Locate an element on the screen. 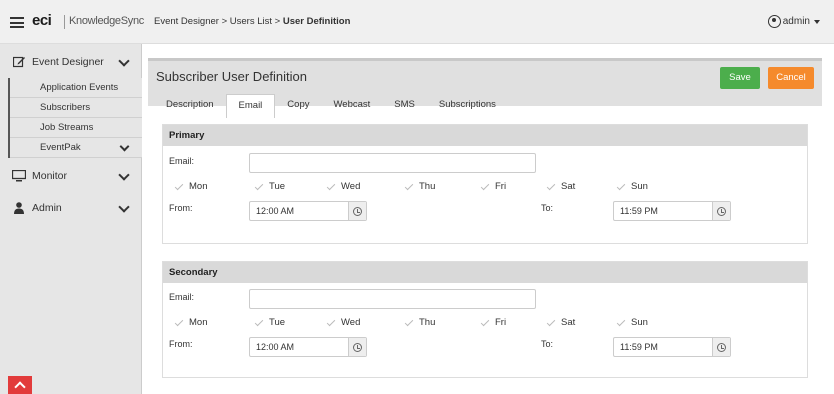  secondary-to-time-input: 11:59 PM is located at coordinates (672, 347).